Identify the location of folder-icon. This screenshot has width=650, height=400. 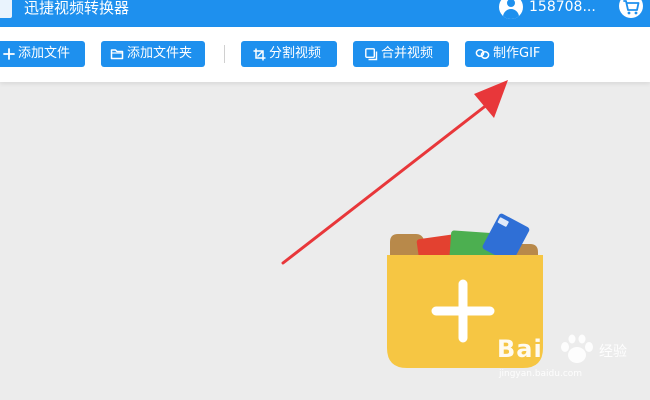
(117, 54).